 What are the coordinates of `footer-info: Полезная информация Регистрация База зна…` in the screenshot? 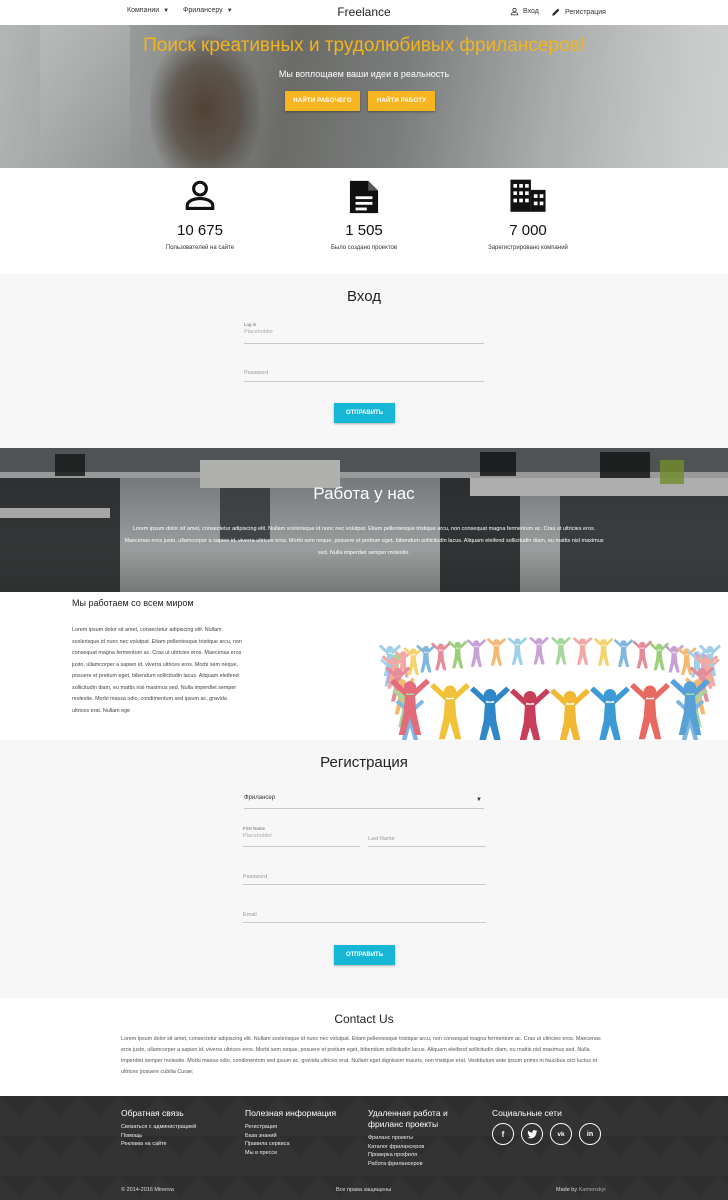 It's located at (305, 1132).